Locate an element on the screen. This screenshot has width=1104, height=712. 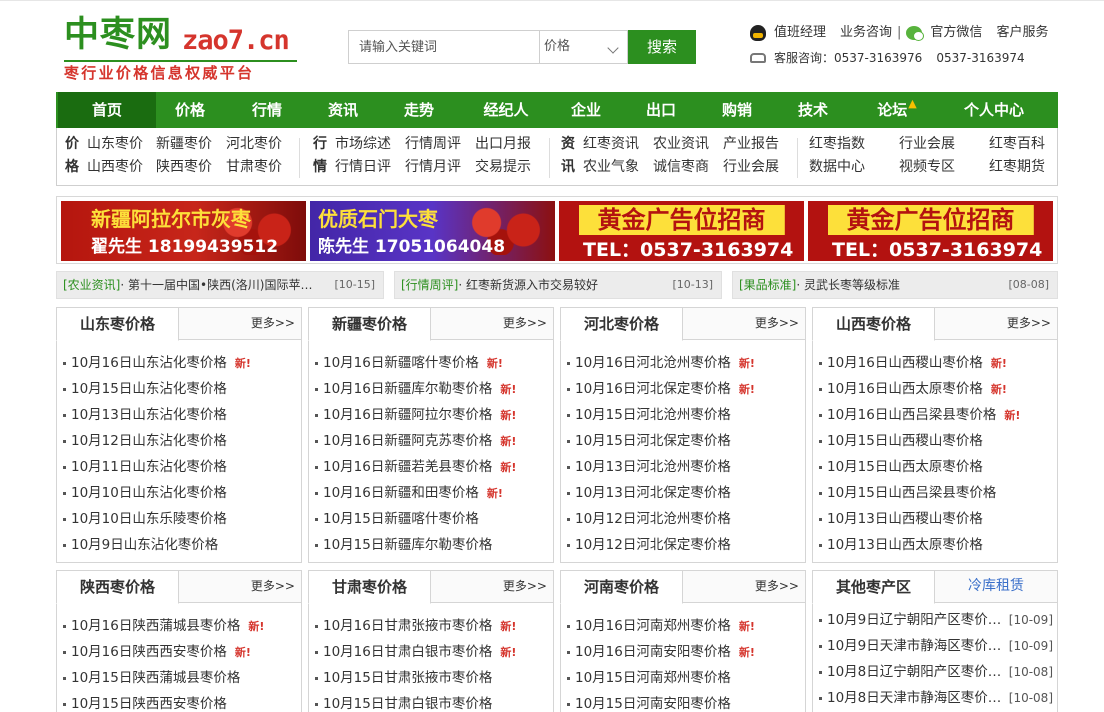
subnav-link: 行情周评 is located at coordinates (433, 144).